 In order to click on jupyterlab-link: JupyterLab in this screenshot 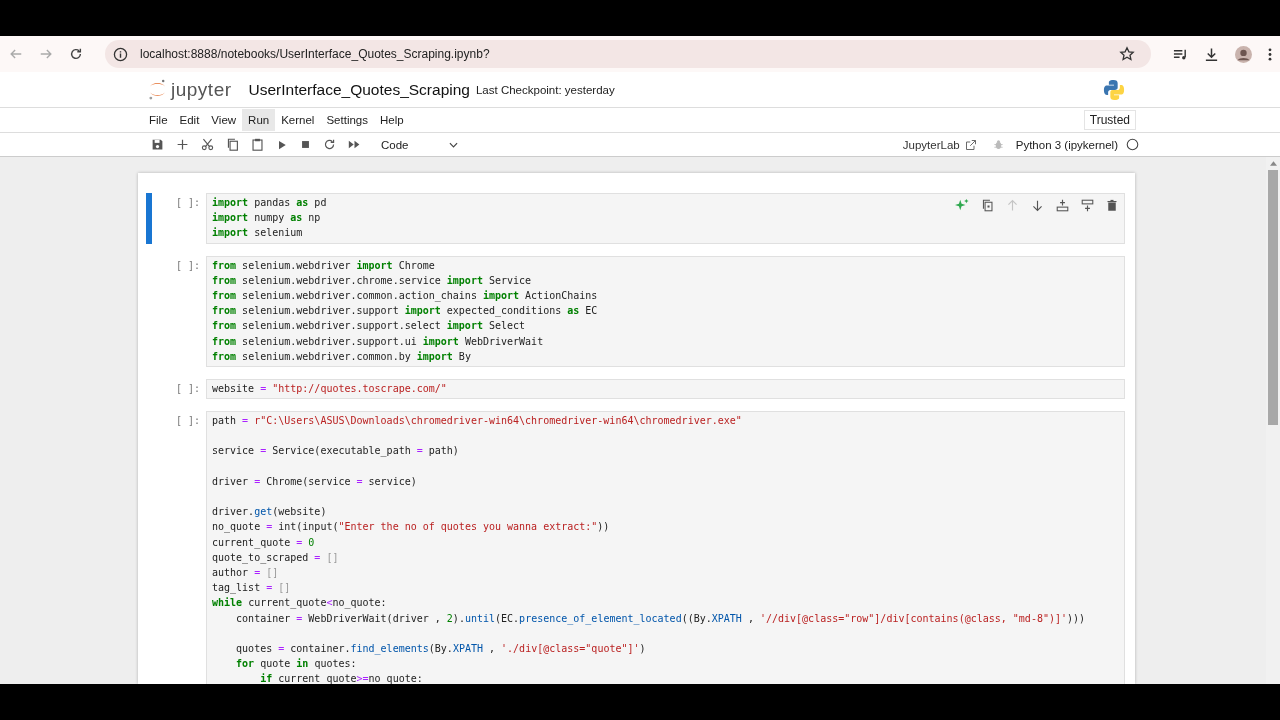, I will do `click(931, 144)`.